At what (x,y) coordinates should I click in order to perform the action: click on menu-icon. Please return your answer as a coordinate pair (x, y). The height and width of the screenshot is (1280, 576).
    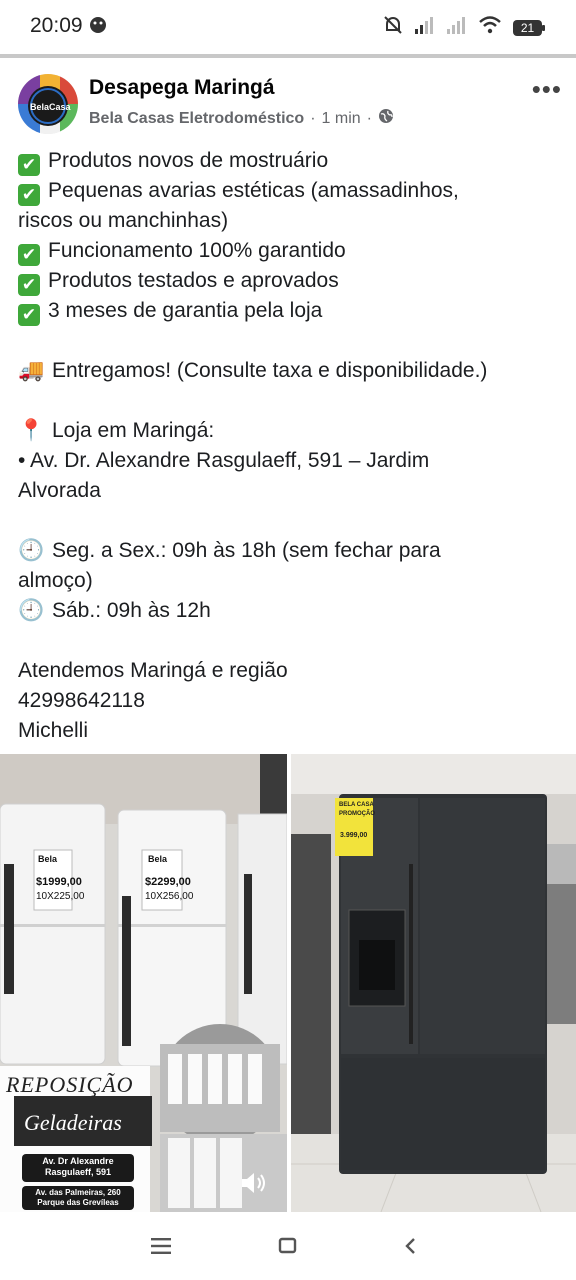
    Looking at the image, I should click on (162, 1246).